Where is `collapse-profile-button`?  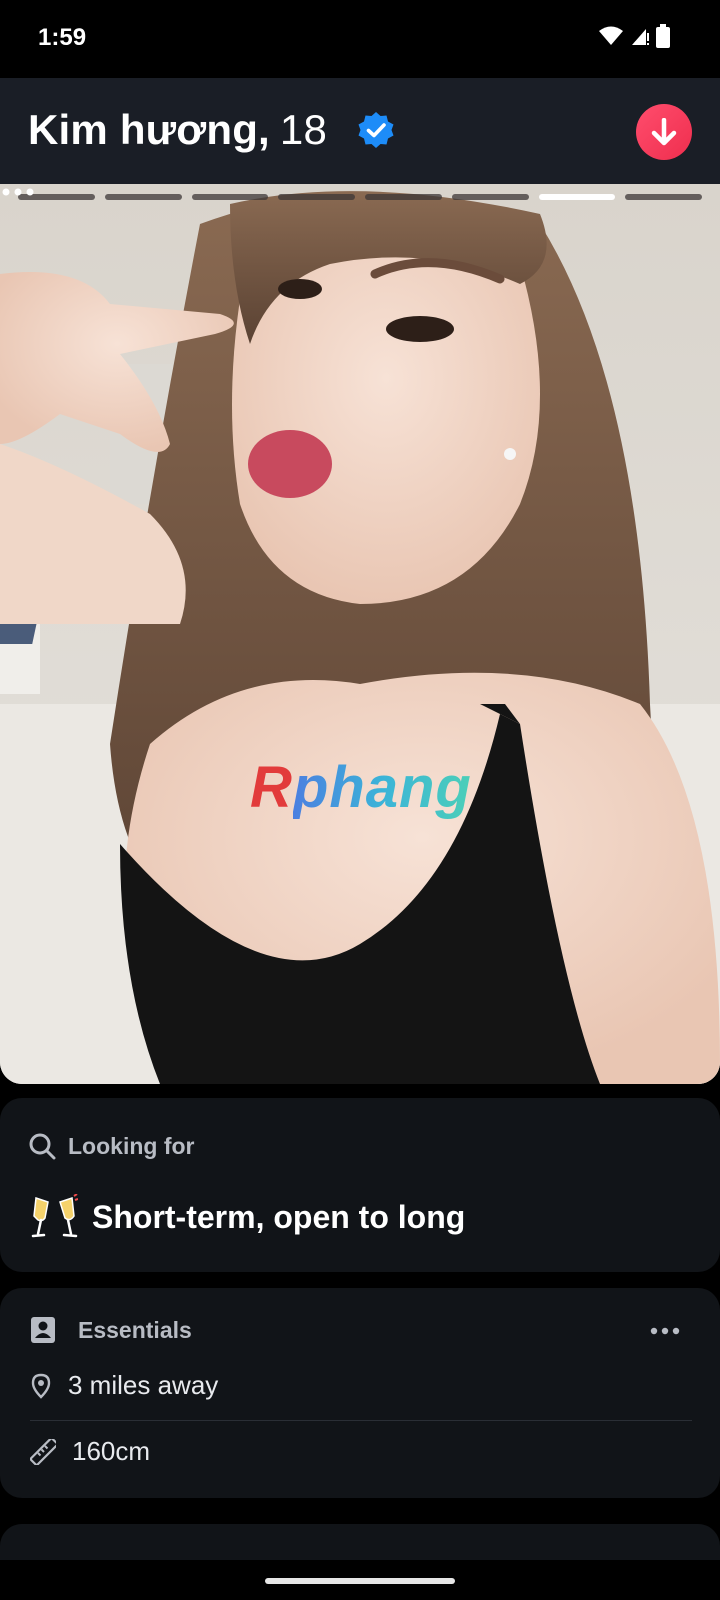 collapse-profile-button is located at coordinates (664, 132).